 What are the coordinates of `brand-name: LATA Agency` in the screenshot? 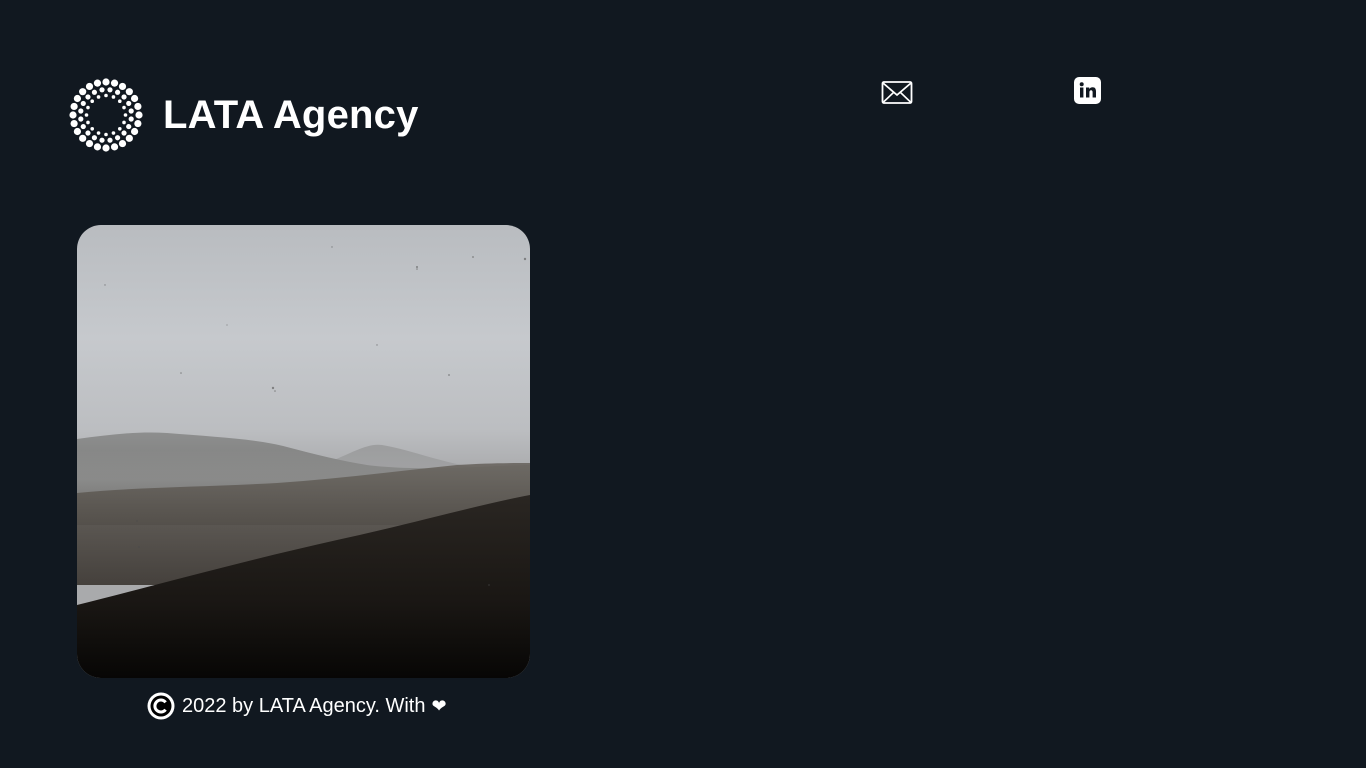 It's located at (291, 115).